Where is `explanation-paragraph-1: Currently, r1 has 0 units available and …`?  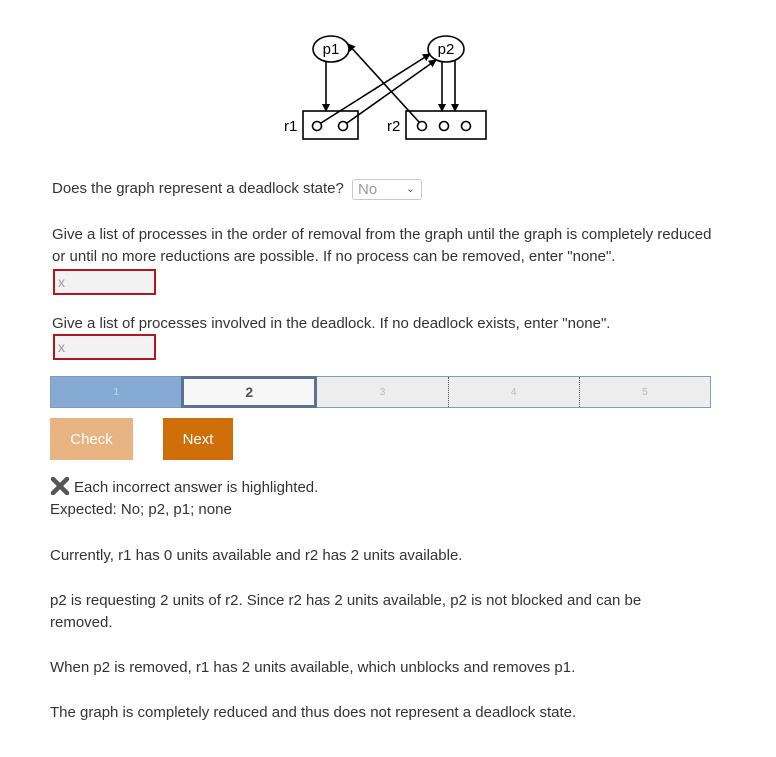
explanation-paragraph-1: Currently, r1 has 0 units available and … is located at coordinates (256, 555).